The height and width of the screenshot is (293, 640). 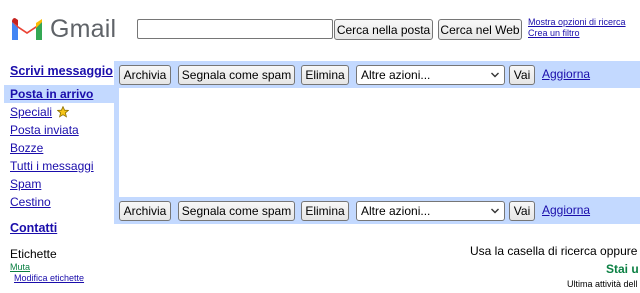 What do you see at coordinates (33, 254) in the screenshot?
I see `labels-heading: Etichette` at bounding box center [33, 254].